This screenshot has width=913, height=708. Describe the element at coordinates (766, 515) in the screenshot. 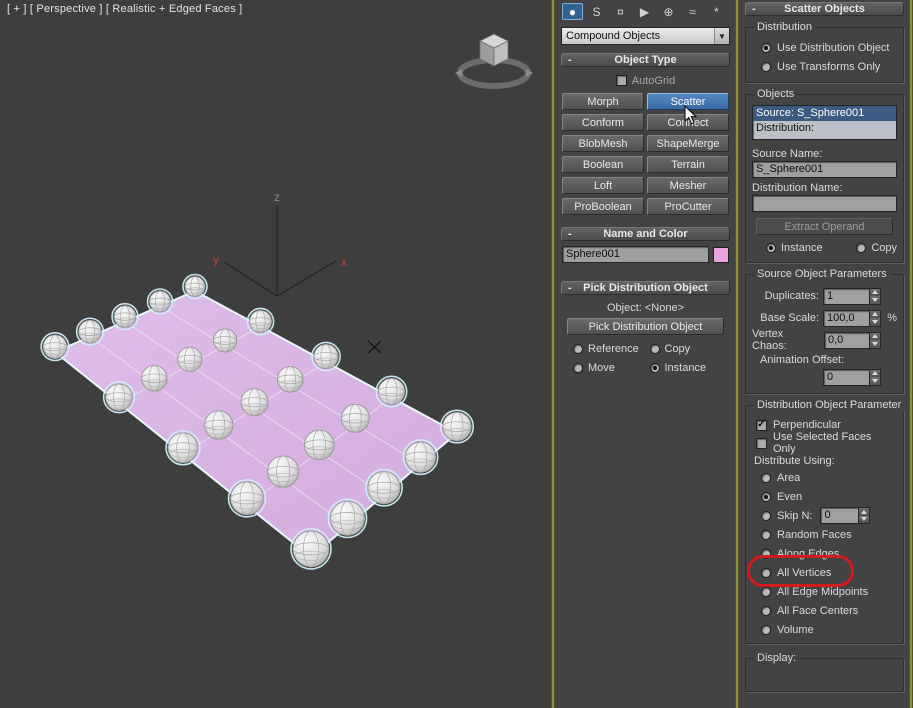

I see `skip-n-radio` at that location.